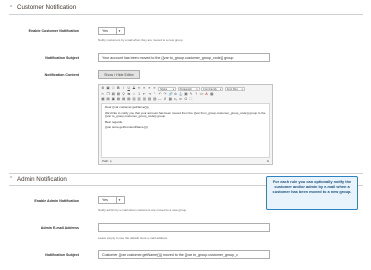  Describe the element at coordinates (113, 99) in the screenshot. I see `cell-props-icon: ▣` at that location.